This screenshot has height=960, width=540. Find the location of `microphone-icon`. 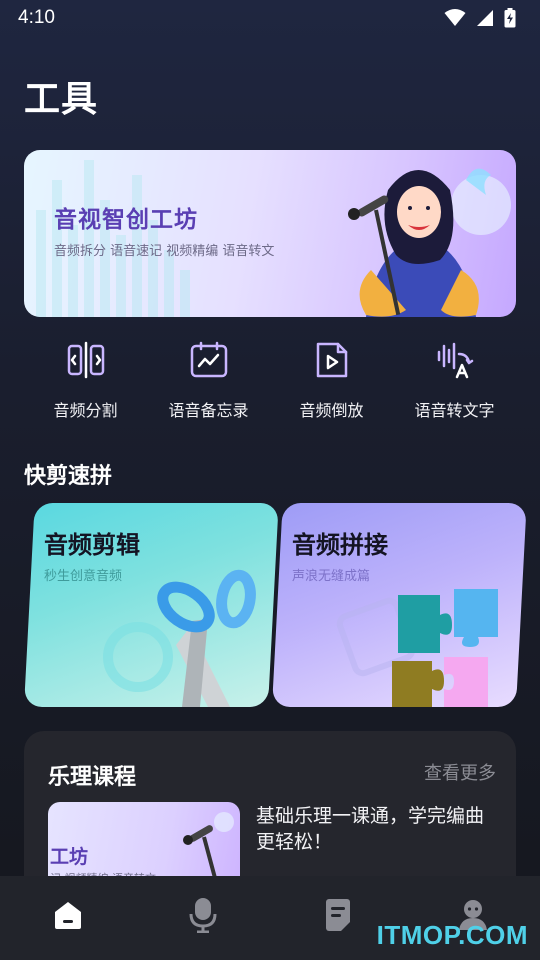

microphone-icon is located at coordinates (202, 915).